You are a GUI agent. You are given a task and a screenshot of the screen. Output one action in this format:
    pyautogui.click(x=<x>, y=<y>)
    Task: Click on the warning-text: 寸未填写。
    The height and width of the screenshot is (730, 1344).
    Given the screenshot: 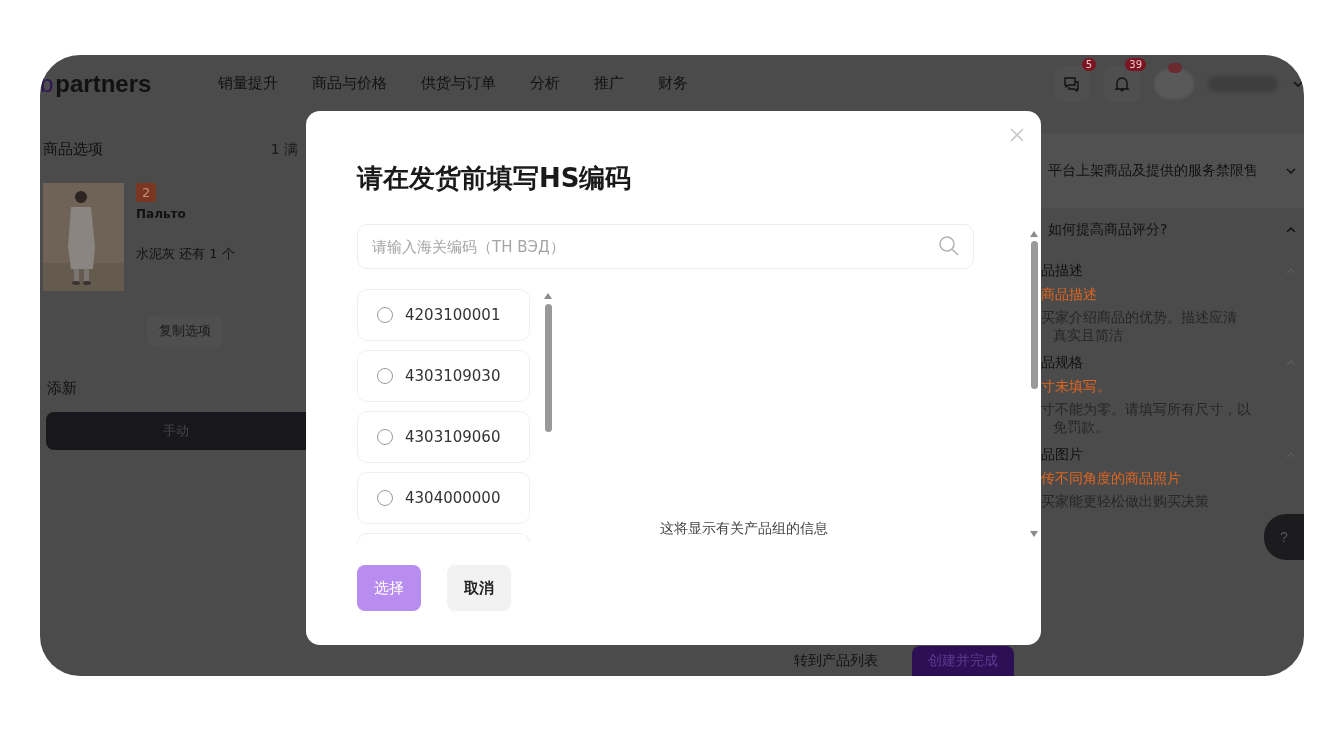 What is the action you would take?
    pyautogui.click(x=1076, y=387)
    